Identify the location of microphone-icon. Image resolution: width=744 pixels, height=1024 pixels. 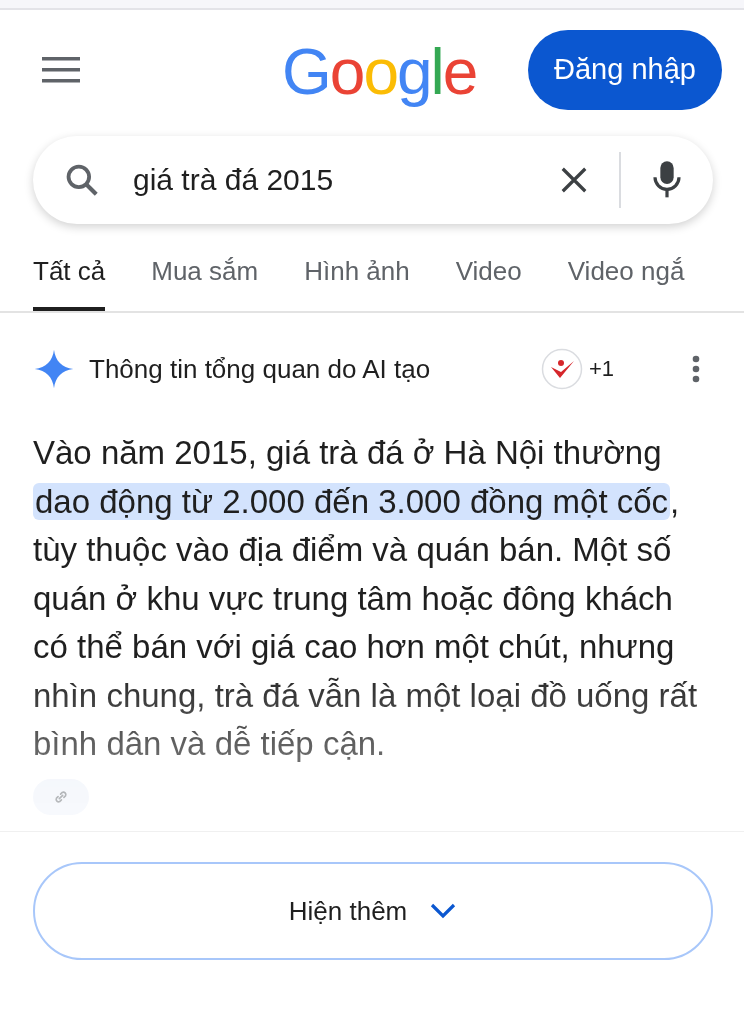
(667, 180).